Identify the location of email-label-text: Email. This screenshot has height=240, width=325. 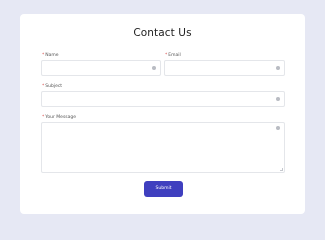
(174, 55).